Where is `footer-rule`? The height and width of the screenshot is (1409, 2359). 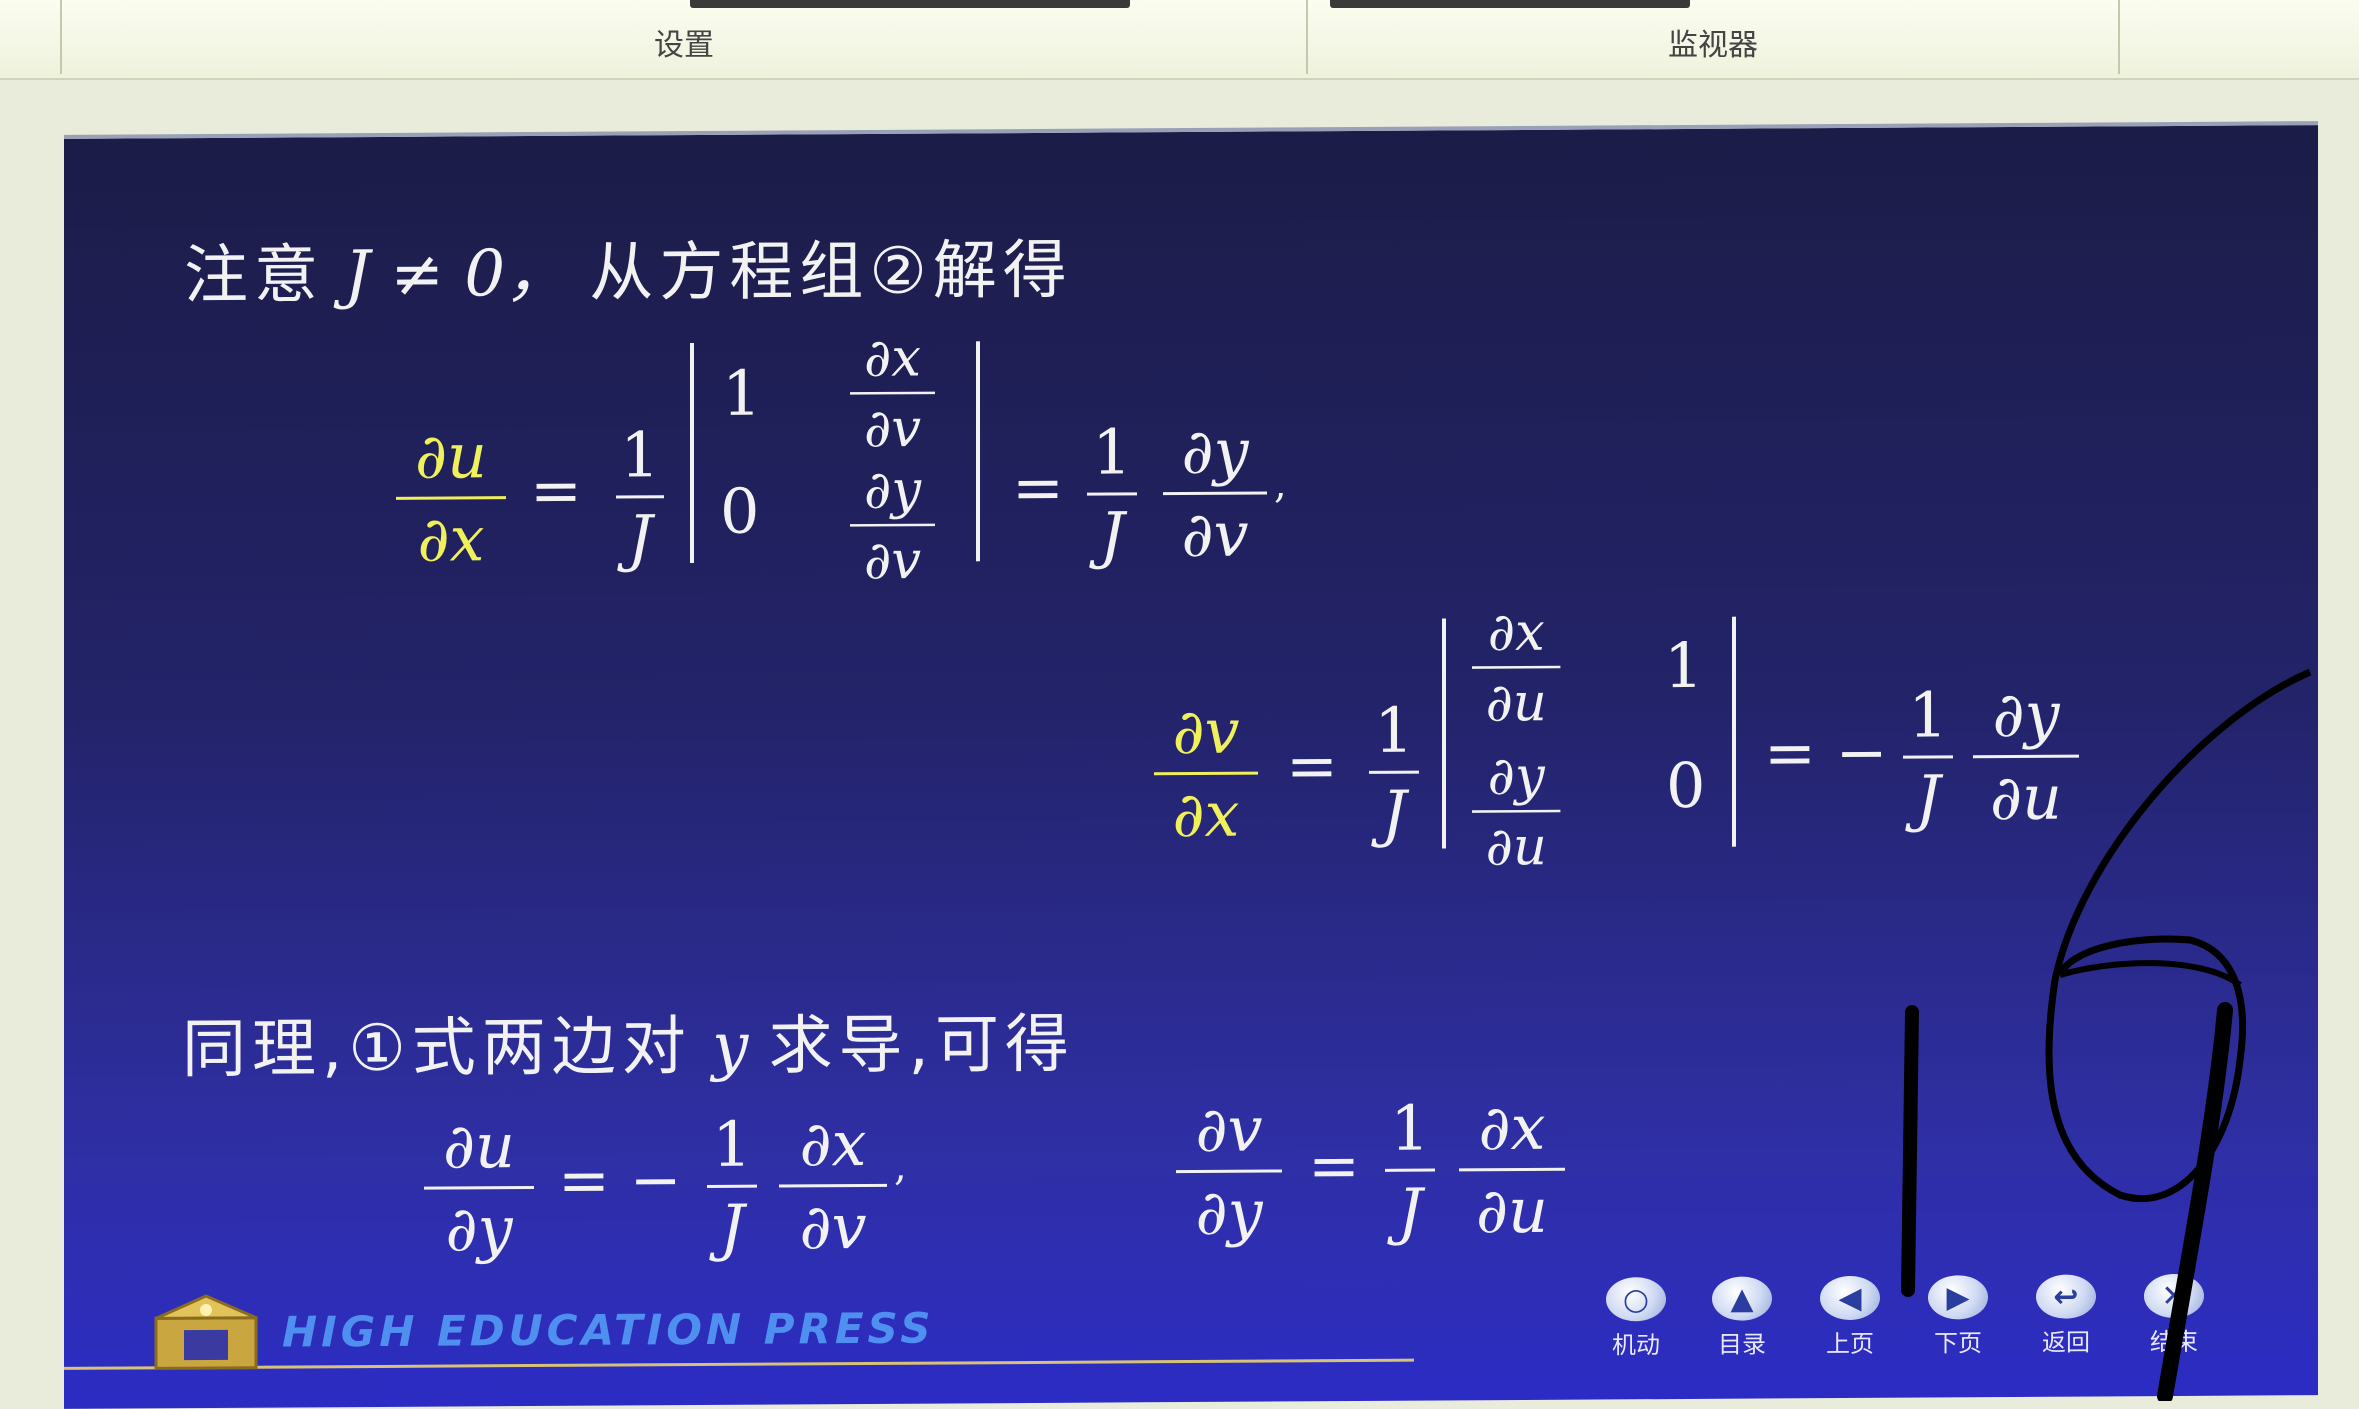 footer-rule is located at coordinates (739, 1364).